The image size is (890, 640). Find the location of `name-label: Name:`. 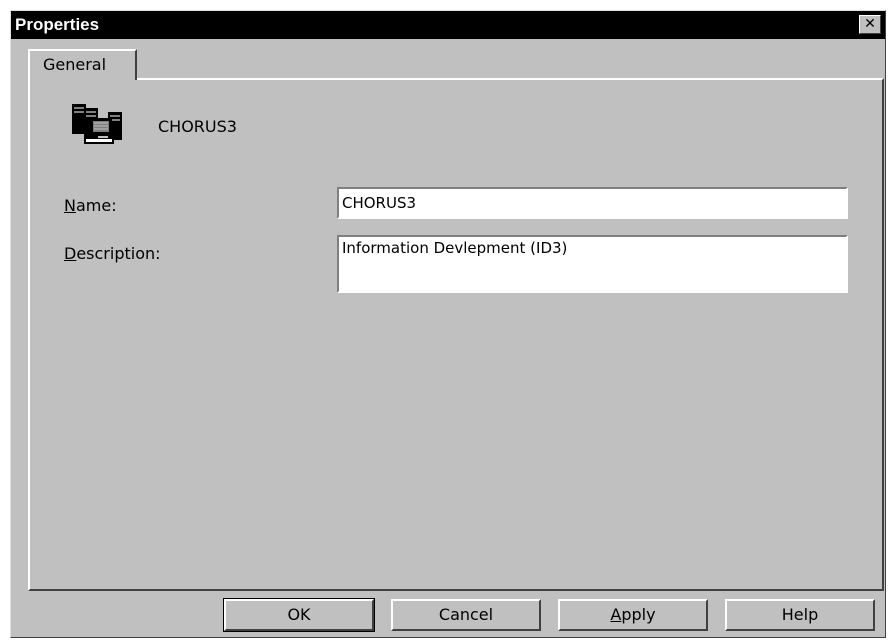

name-label: Name: is located at coordinates (90, 205).